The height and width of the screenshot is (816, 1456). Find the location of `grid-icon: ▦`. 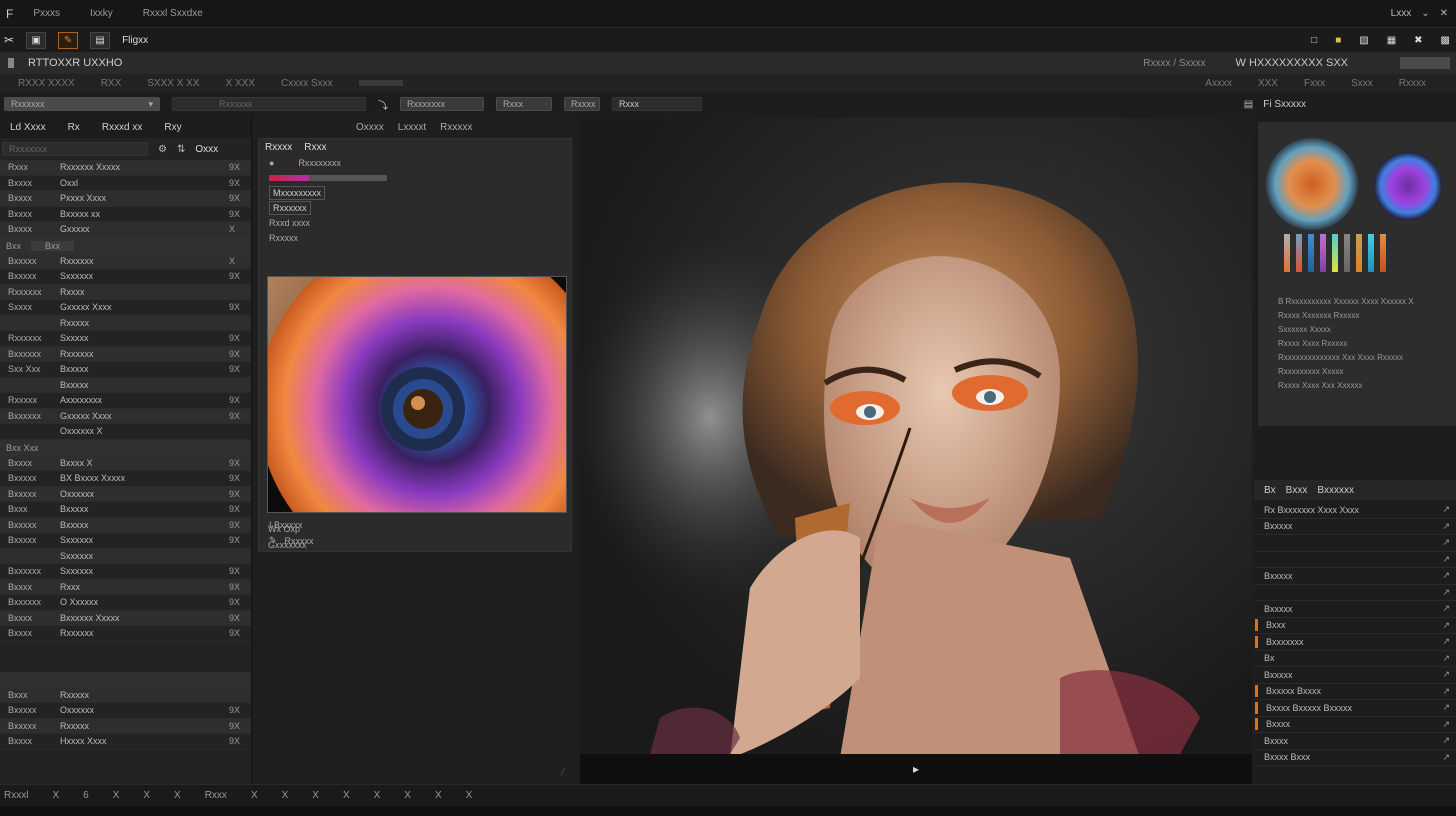

grid-icon: ▦ is located at coordinates (1391, 40).